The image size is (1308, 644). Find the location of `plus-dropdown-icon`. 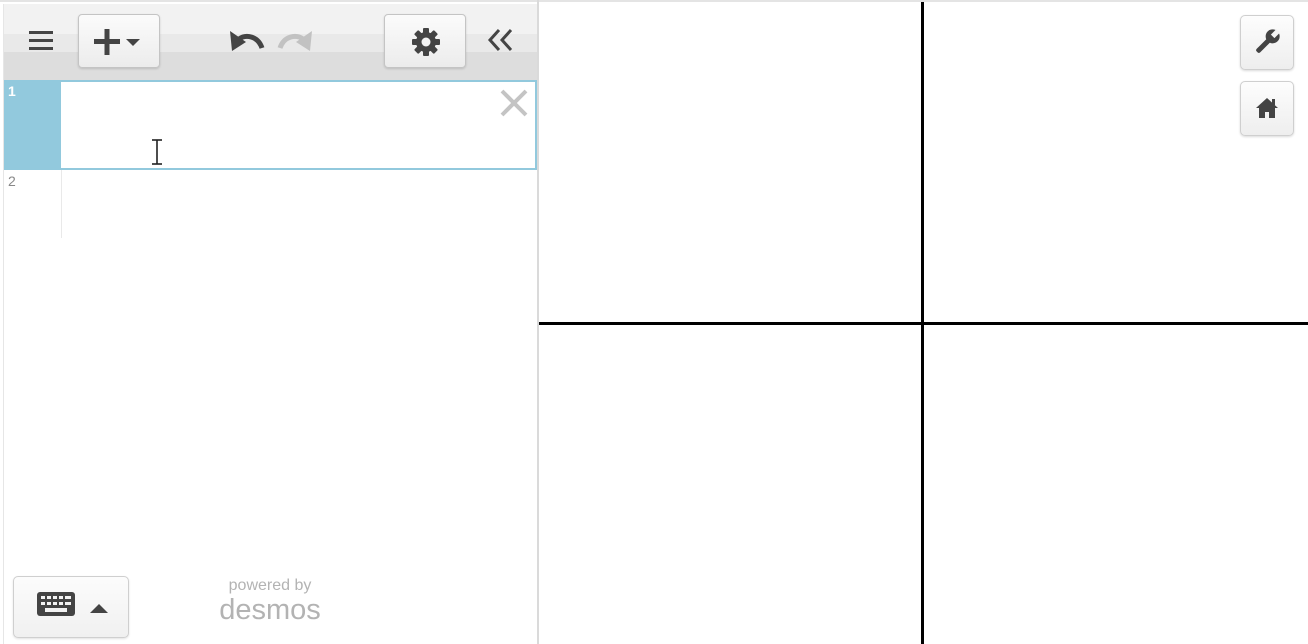

plus-dropdown-icon is located at coordinates (117, 42).